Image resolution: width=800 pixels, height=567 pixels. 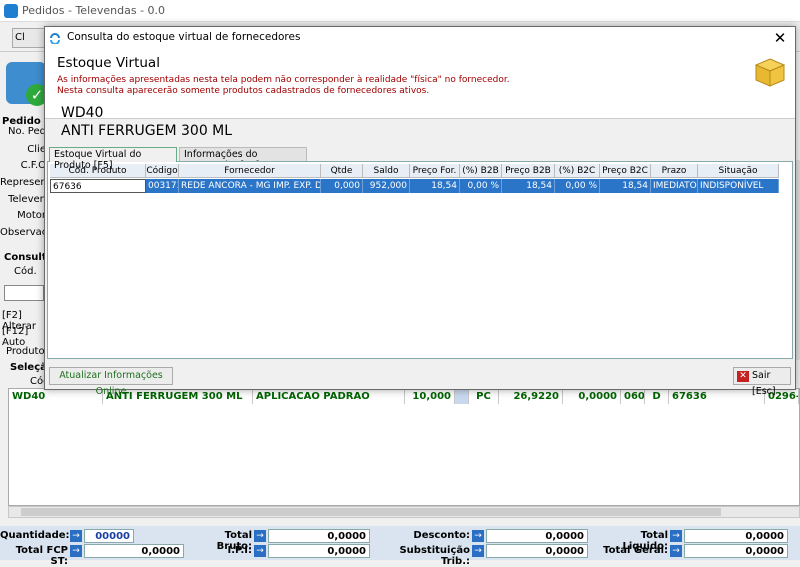 What do you see at coordinates (27, 84) in the screenshot?
I see `user-icon: ✓` at bounding box center [27, 84].